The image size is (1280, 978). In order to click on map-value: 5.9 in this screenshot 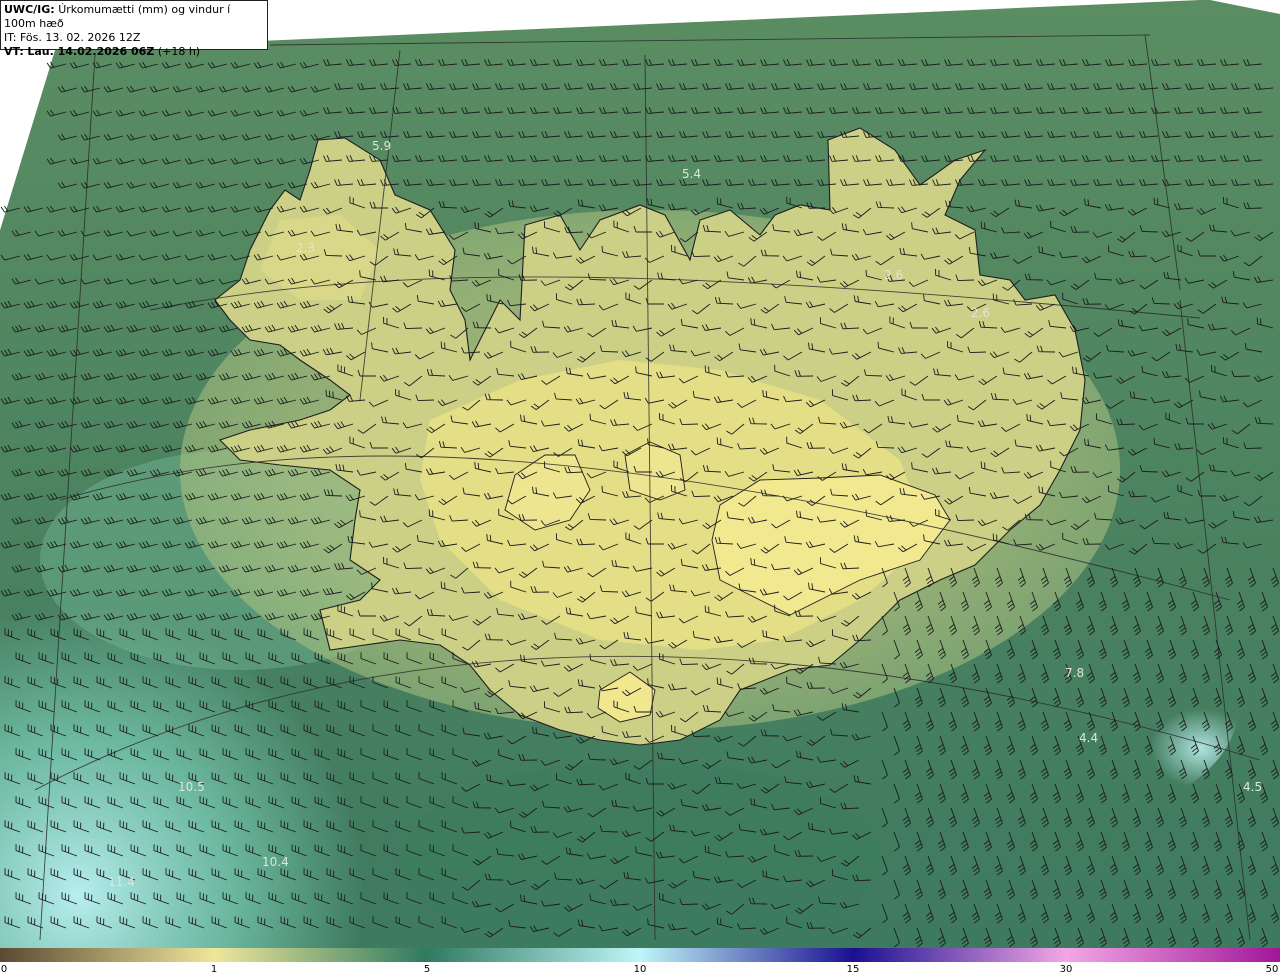, I will do `click(381, 146)`.